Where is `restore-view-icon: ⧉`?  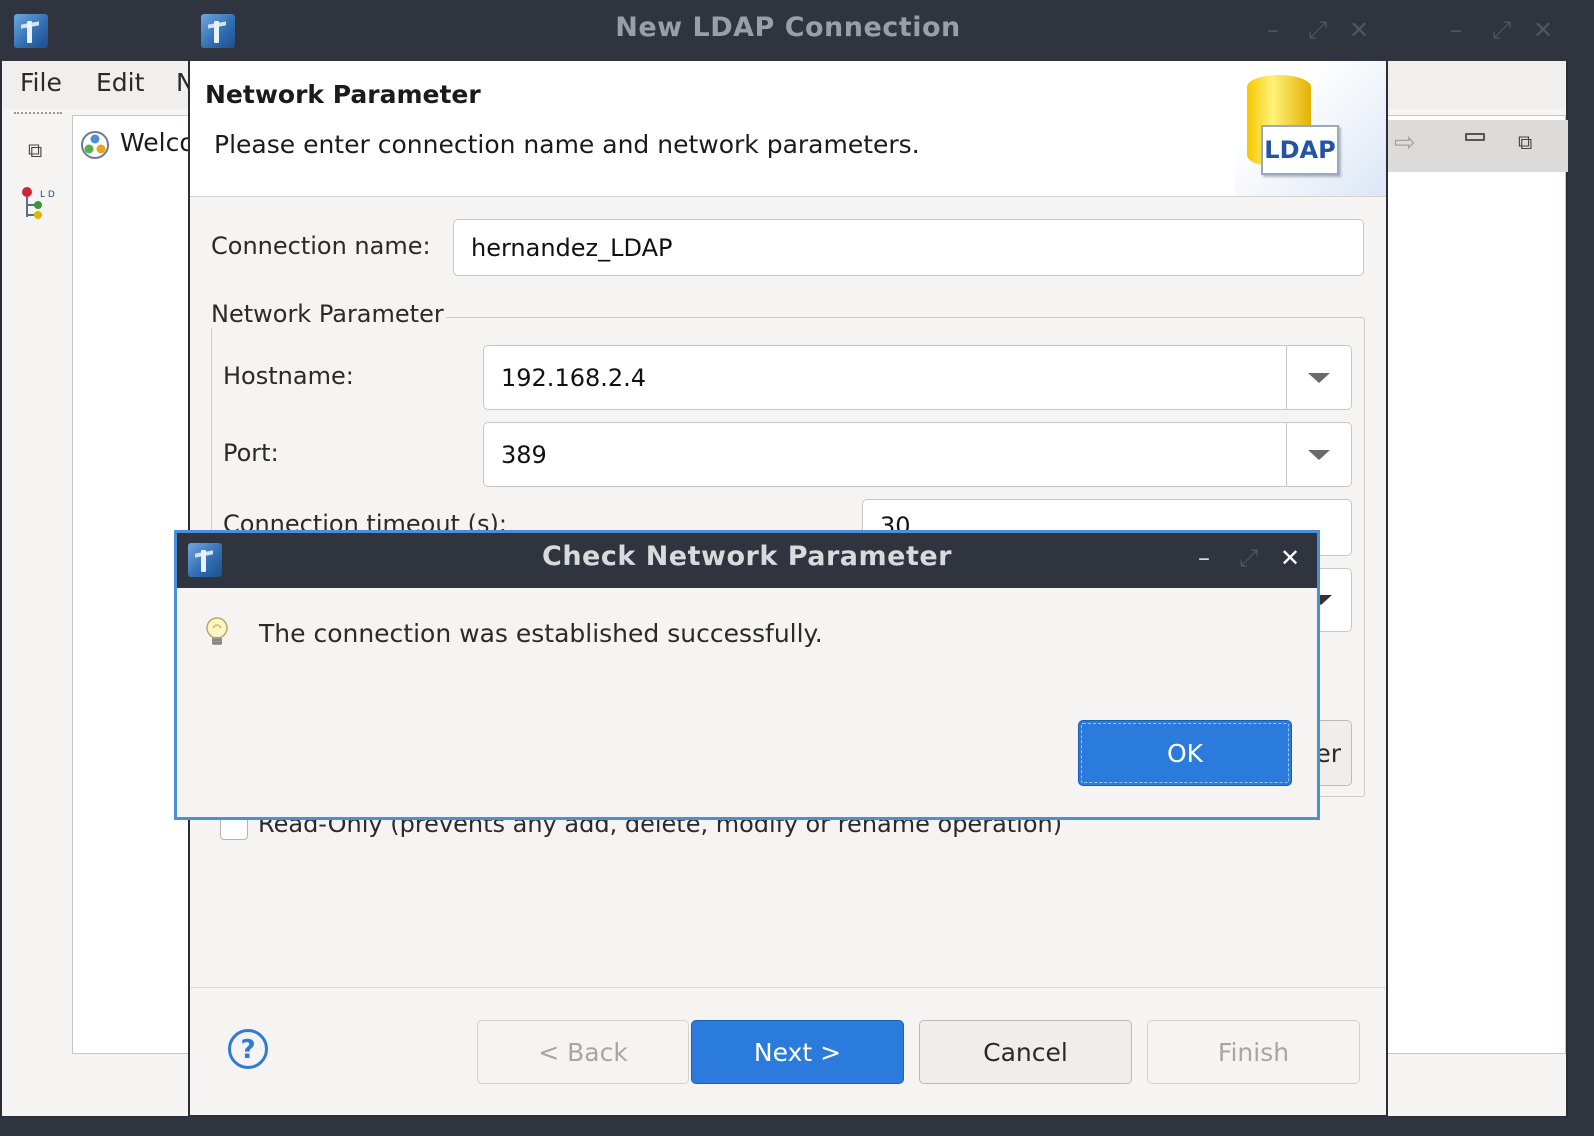 restore-view-icon: ⧉ is located at coordinates (35, 150).